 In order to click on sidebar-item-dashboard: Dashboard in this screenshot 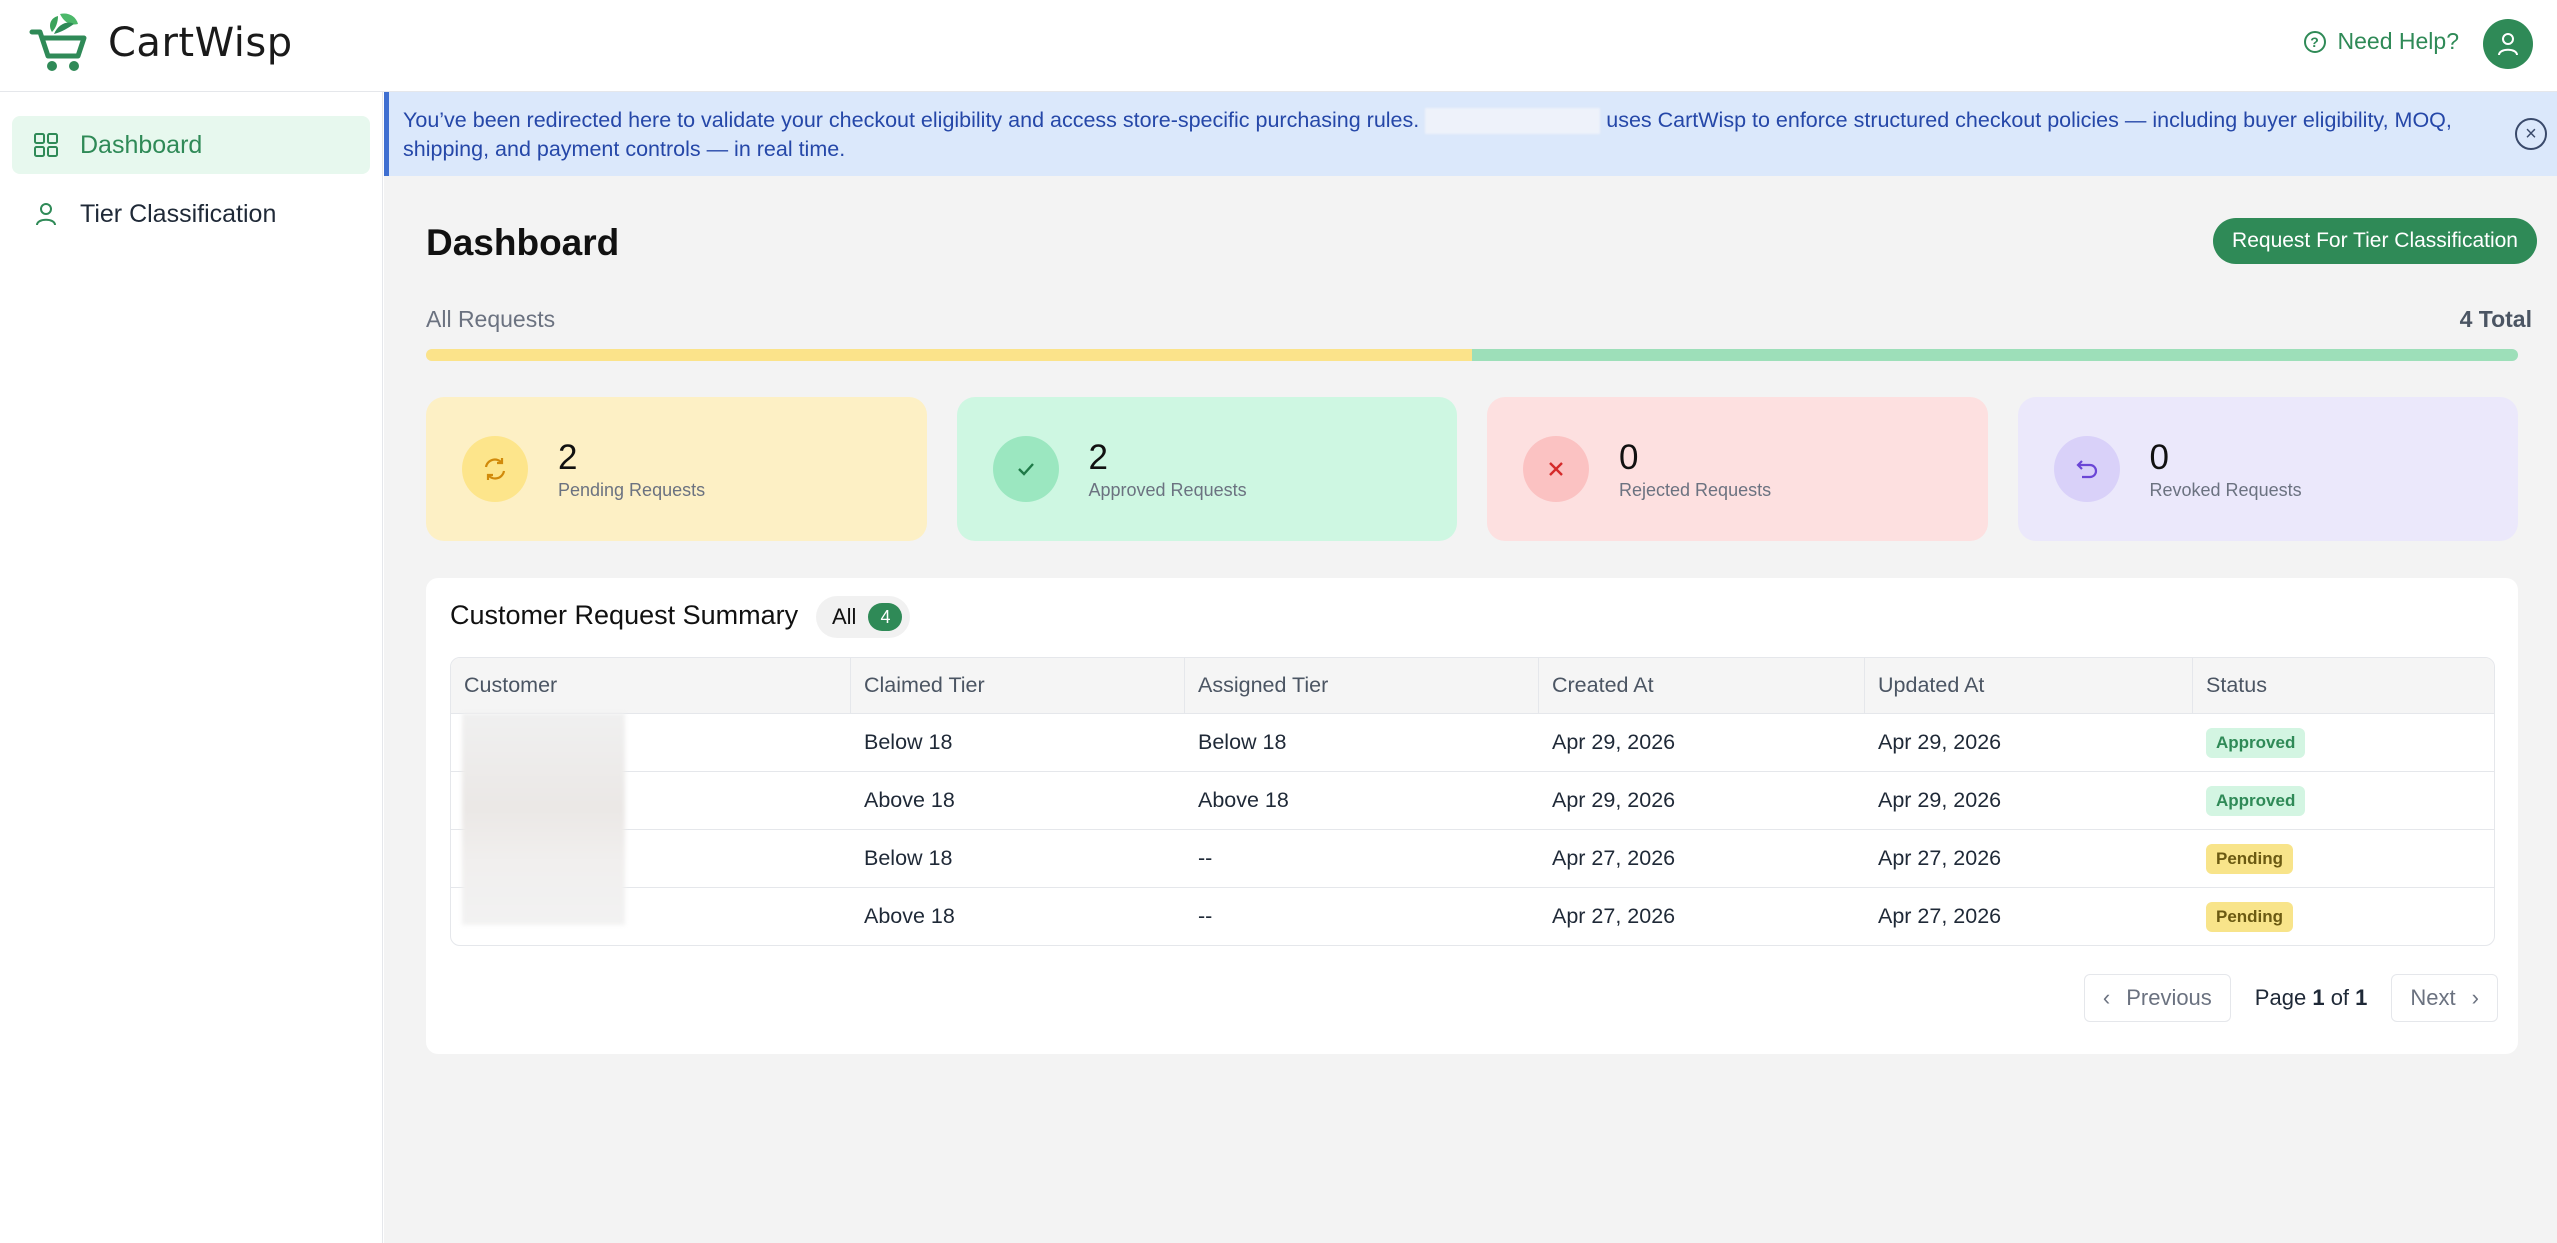, I will do `click(191, 145)`.